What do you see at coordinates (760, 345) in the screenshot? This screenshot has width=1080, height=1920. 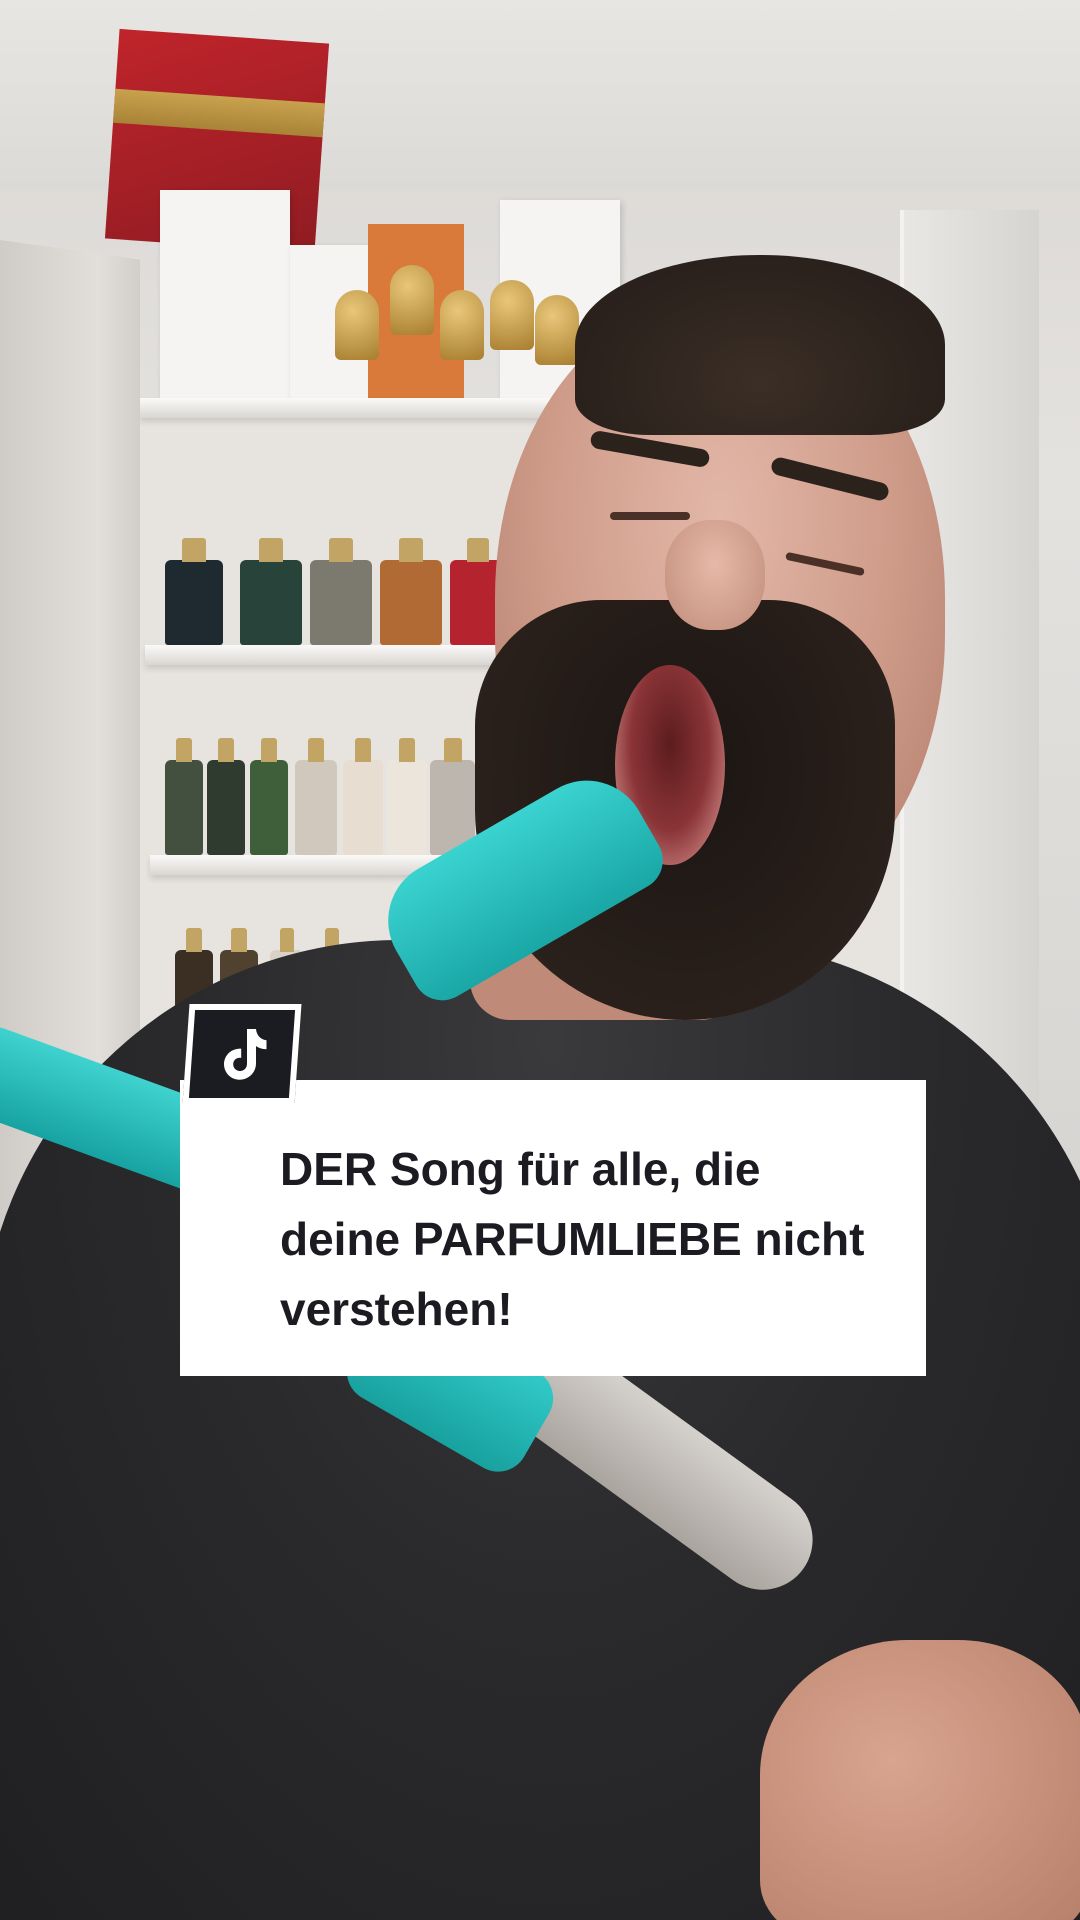 I see `hair` at bounding box center [760, 345].